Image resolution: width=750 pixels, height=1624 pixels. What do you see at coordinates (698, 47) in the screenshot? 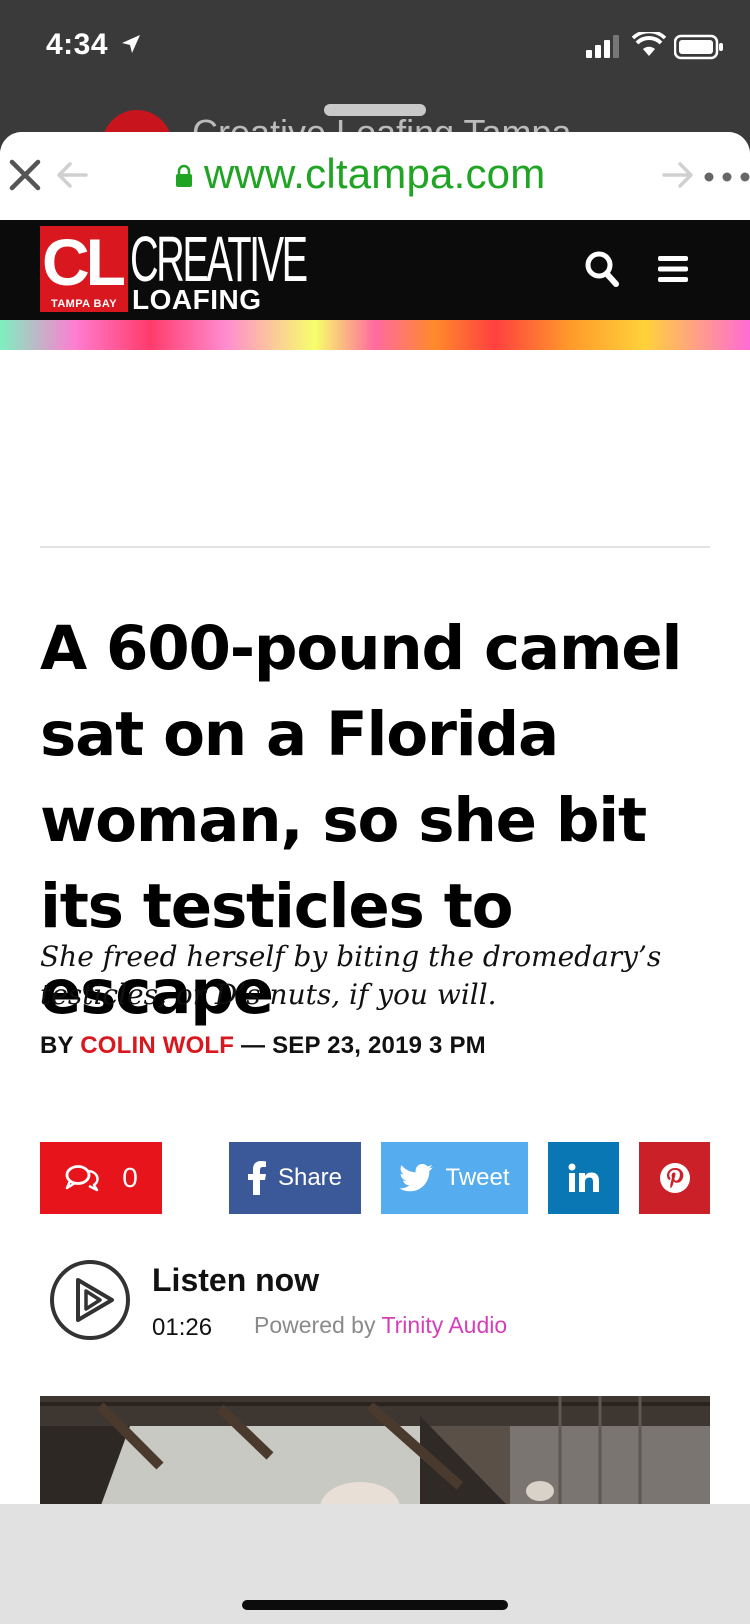
I see `battery-icon` at bounding box center [698, 47].